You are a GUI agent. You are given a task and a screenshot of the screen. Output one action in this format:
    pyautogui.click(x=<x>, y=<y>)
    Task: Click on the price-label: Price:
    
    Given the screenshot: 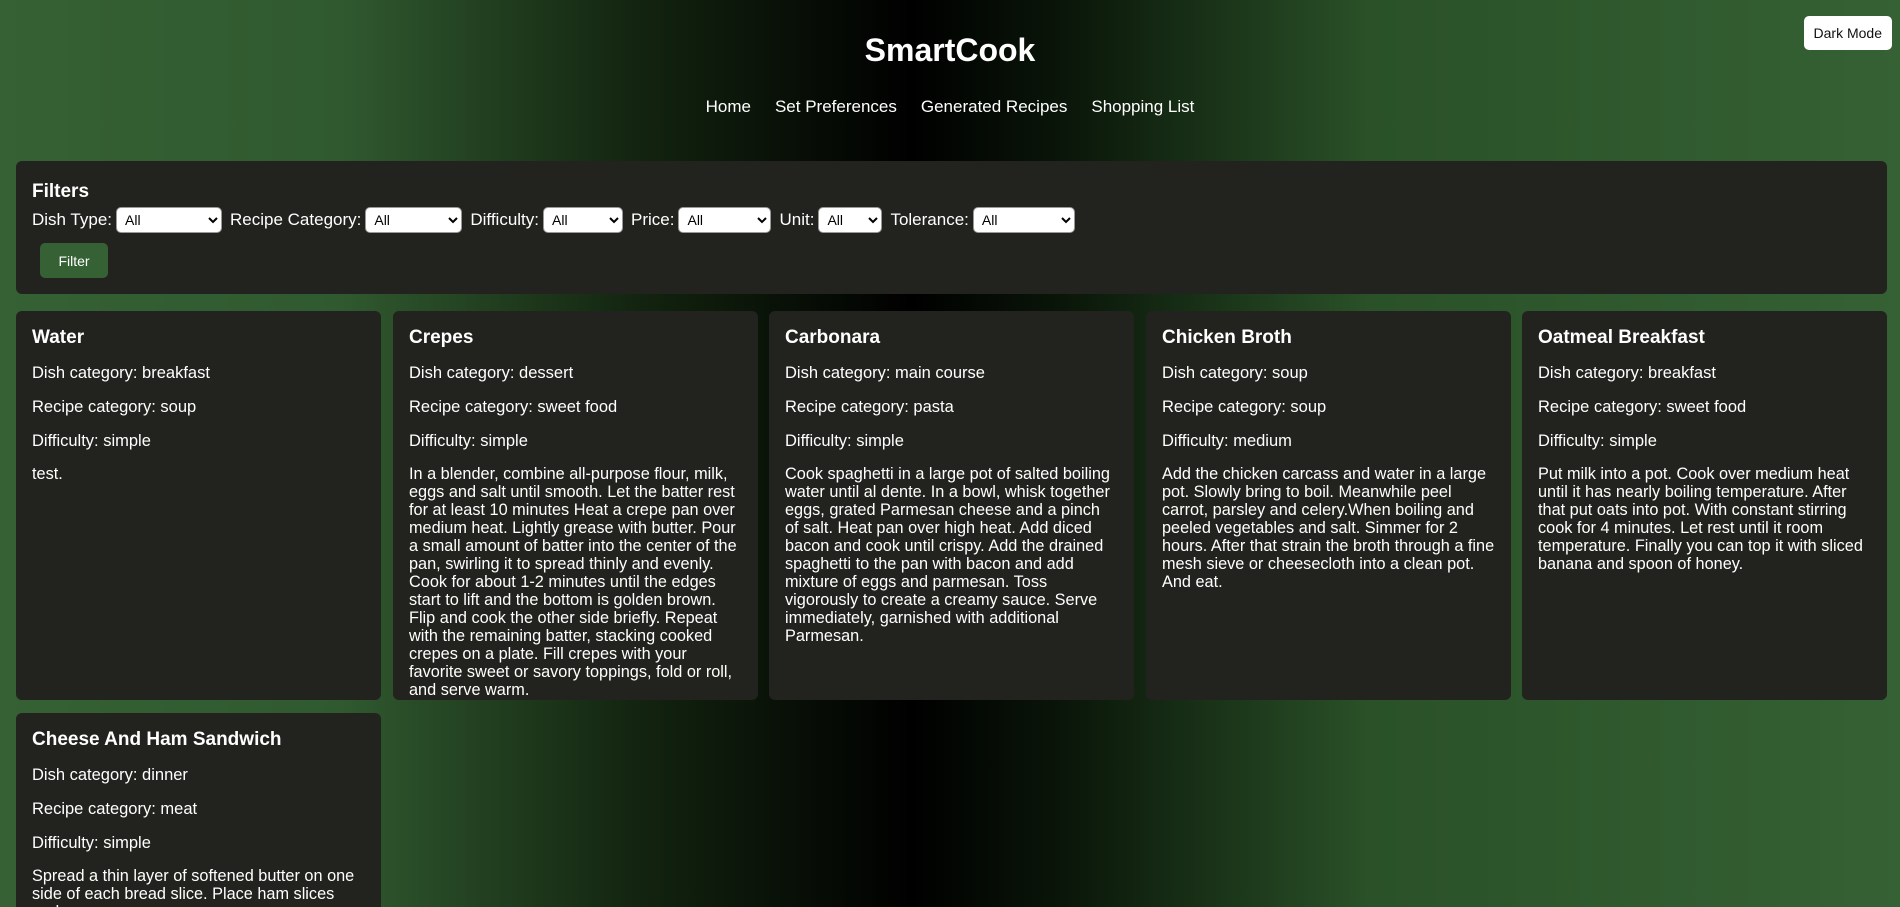 What is the action you would take?
    pyautogui.click(x=653, y=219)
    